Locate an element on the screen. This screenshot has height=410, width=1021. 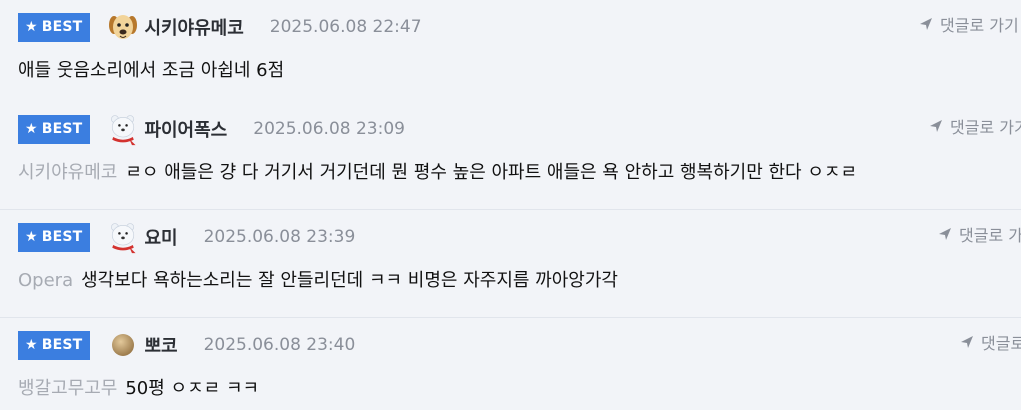
comment-nickname: 뽀코 is located at coordinates (160, 345).